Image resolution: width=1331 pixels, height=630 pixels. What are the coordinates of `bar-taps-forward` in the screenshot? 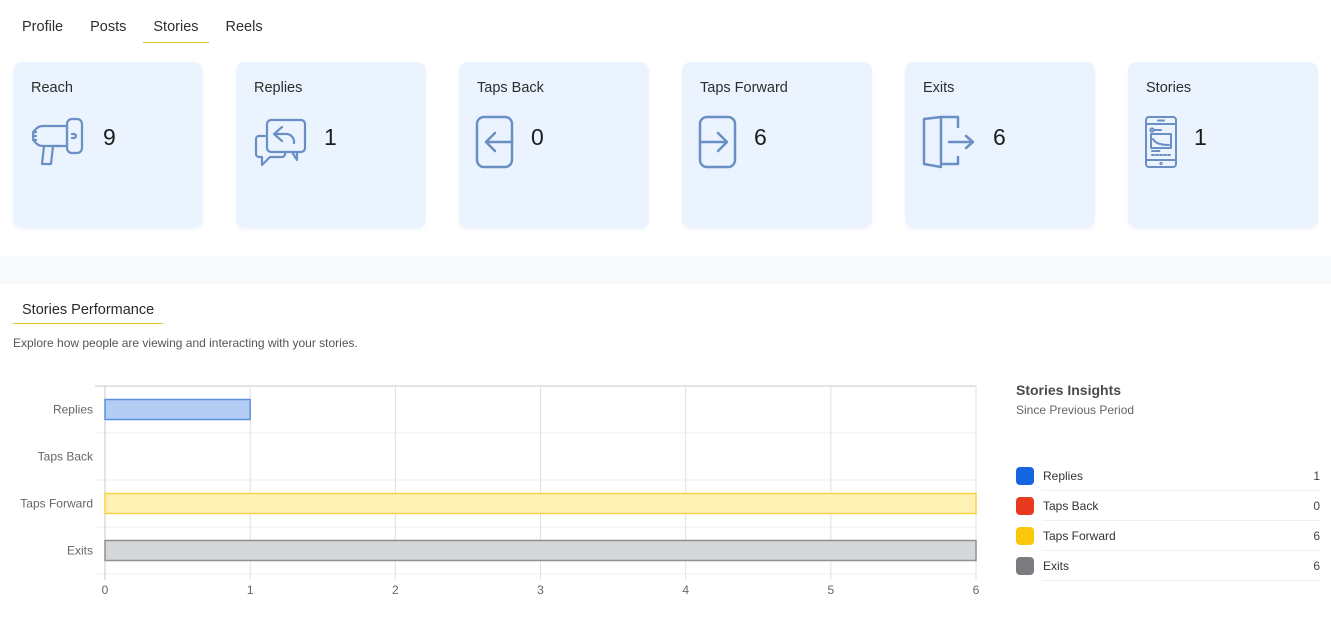 It's located at (540, 503).